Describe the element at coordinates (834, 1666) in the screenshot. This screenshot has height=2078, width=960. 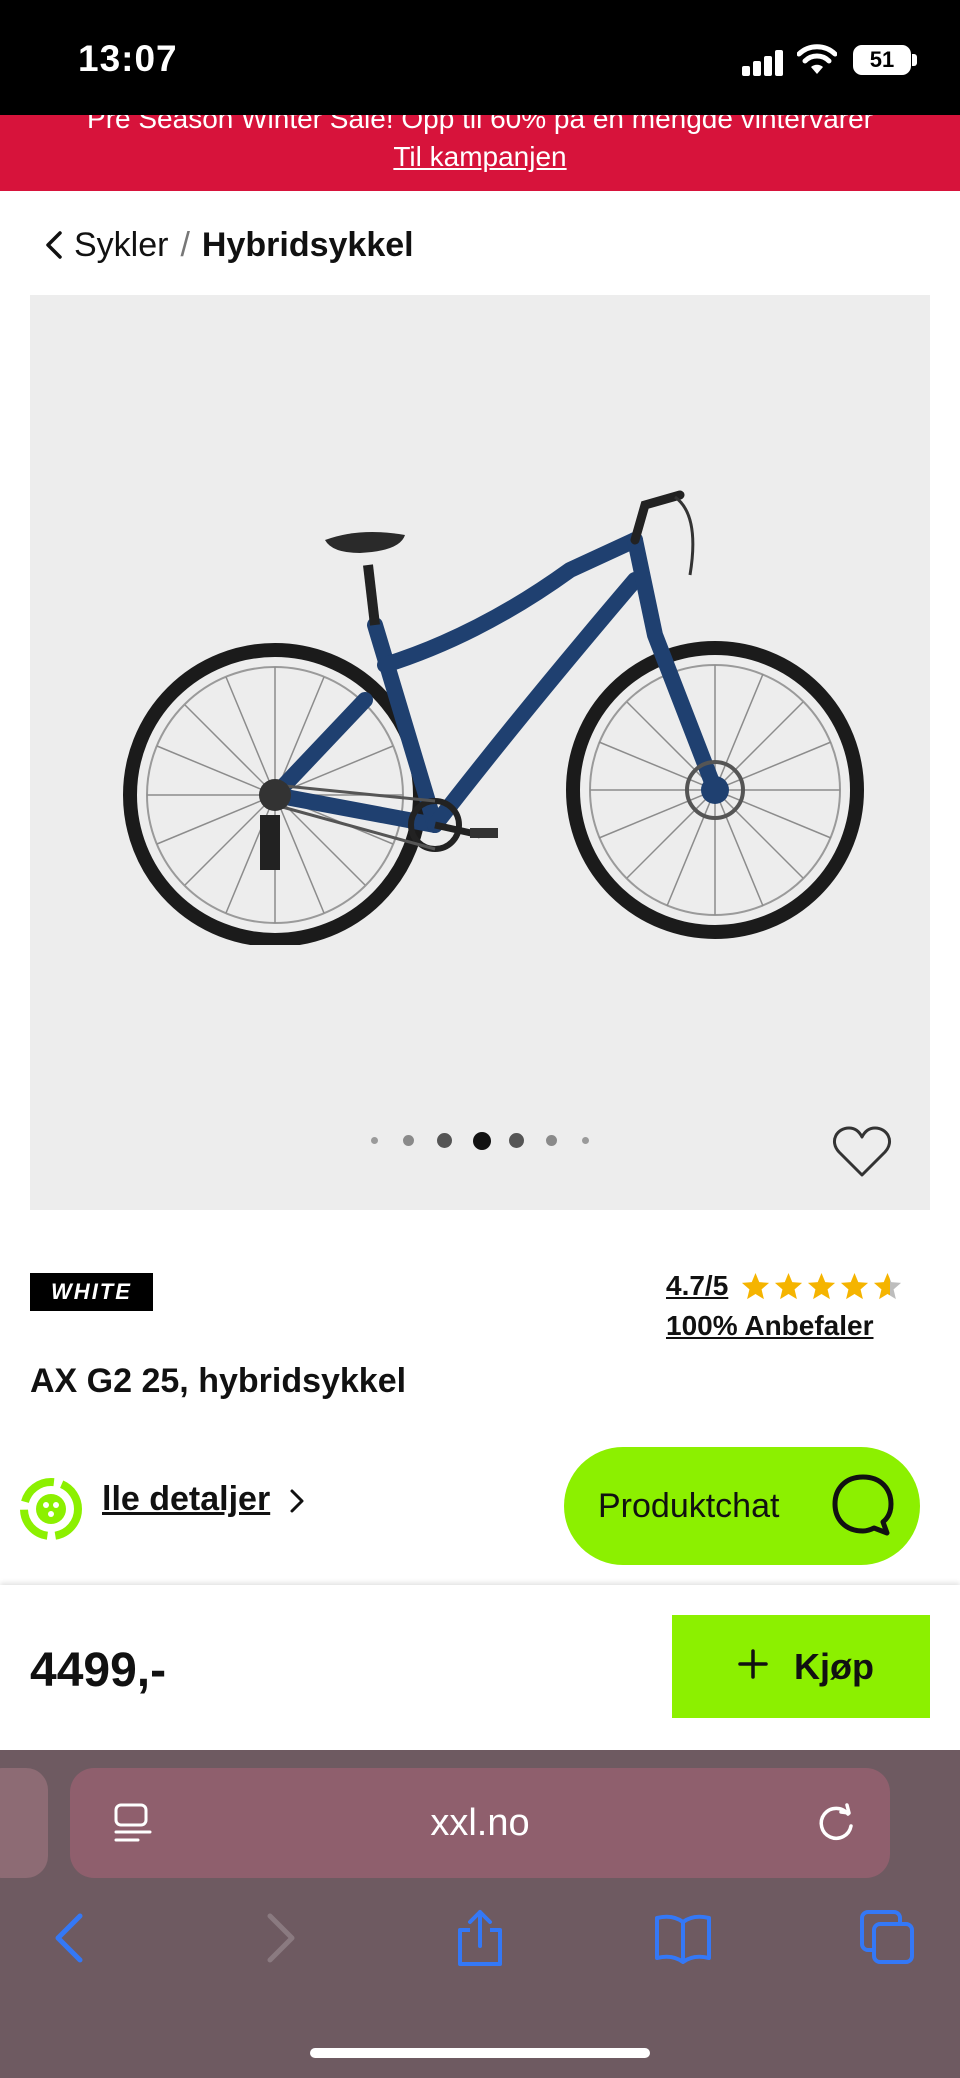
I see `buy-label: Kjøp` at that location.